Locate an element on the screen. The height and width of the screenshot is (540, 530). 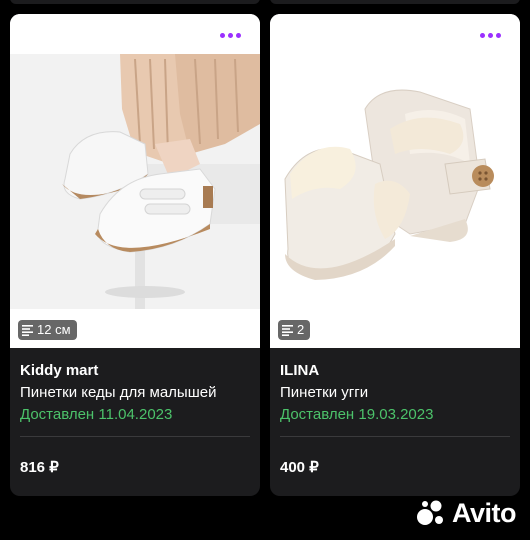
photo-count-text: 2 is located at coordinates (301, 329).